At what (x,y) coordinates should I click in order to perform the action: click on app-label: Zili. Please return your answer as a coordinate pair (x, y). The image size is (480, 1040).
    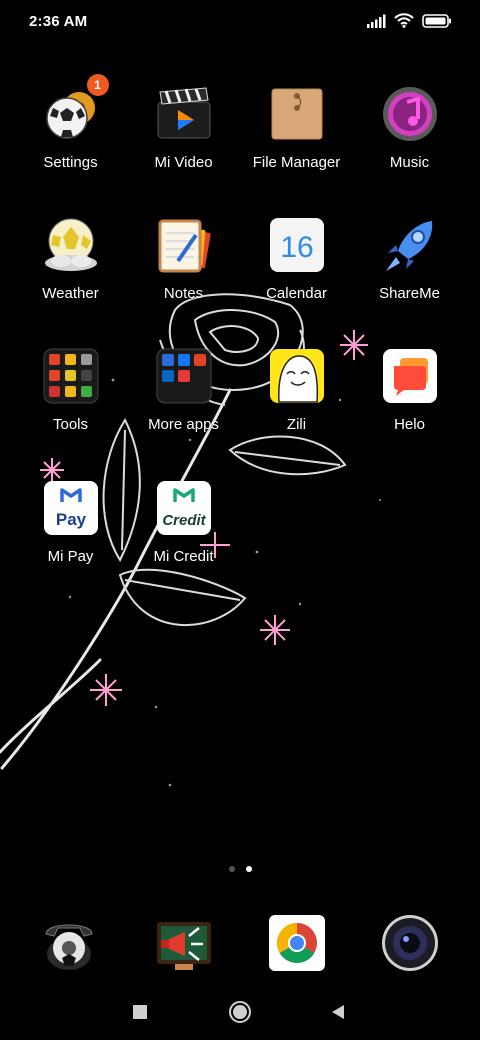
    Looking at the image, I should click on (296, 424).